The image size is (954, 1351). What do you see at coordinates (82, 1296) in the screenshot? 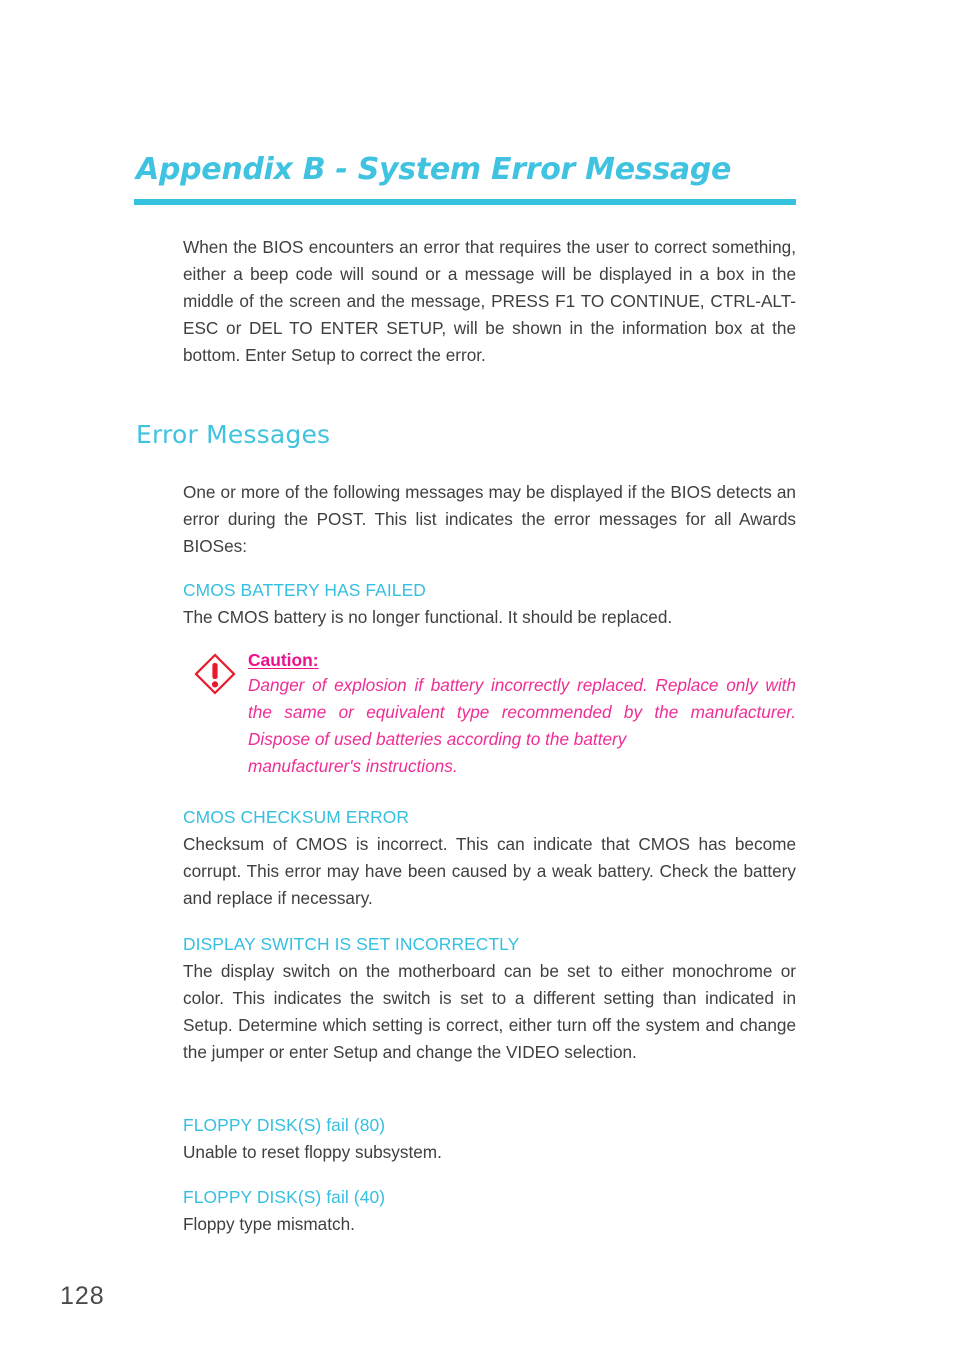
I see `page-number: 128` at bounding box center [82, 1296].